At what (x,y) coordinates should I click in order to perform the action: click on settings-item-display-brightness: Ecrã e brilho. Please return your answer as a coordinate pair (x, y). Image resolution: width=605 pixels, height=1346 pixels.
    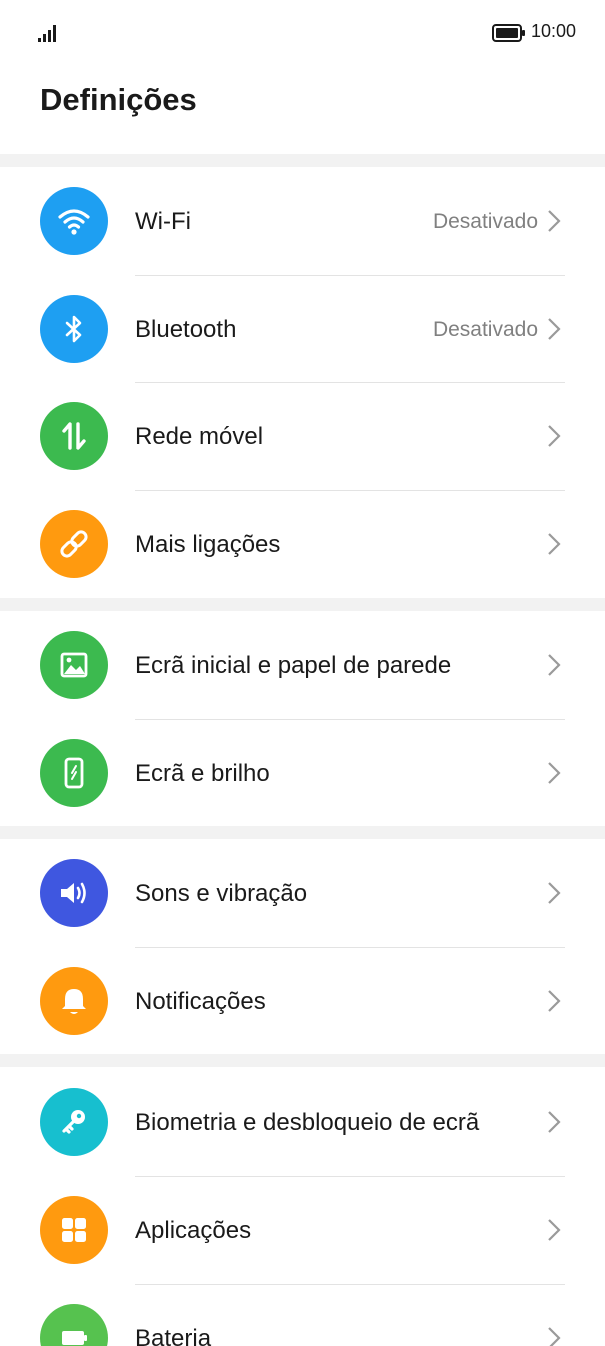
    Looking at the image, I should click on (302, 773).